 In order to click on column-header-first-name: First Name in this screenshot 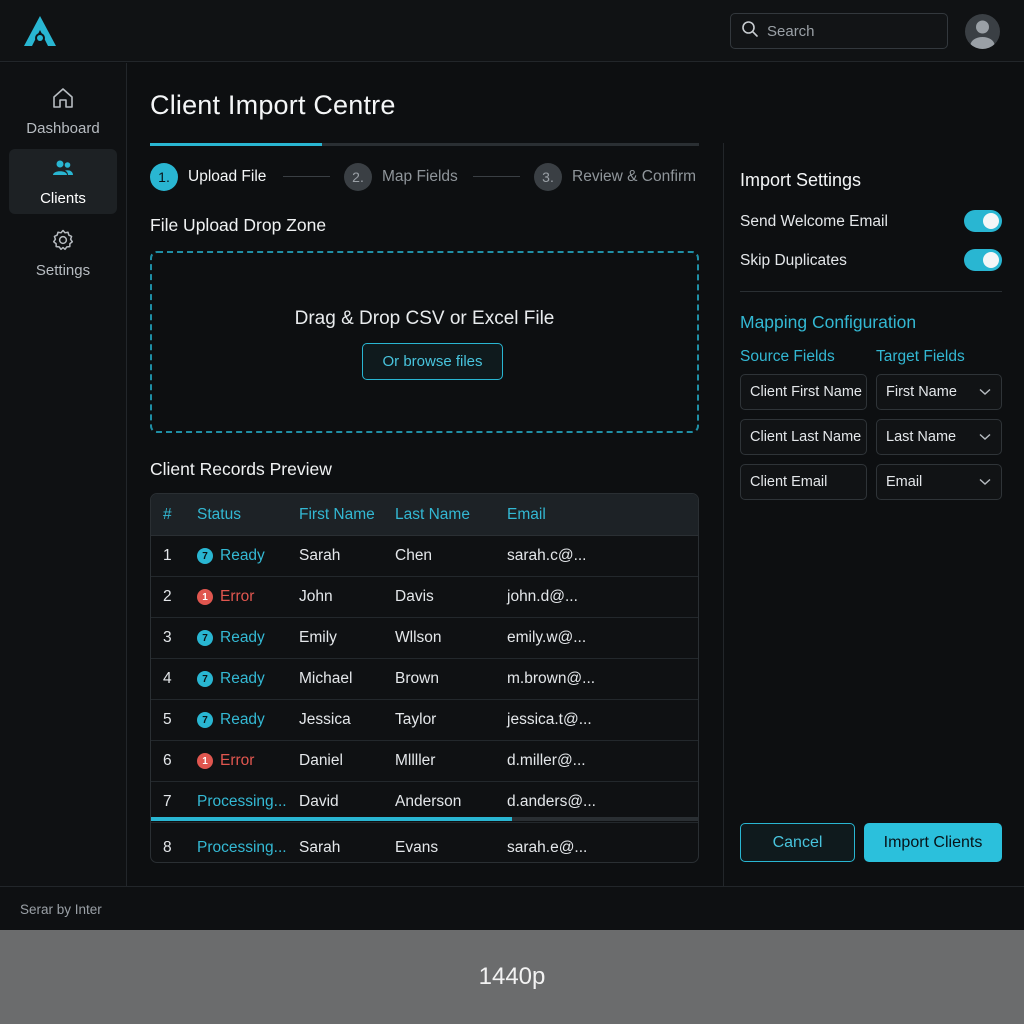, I will do `click(337, 515)`.